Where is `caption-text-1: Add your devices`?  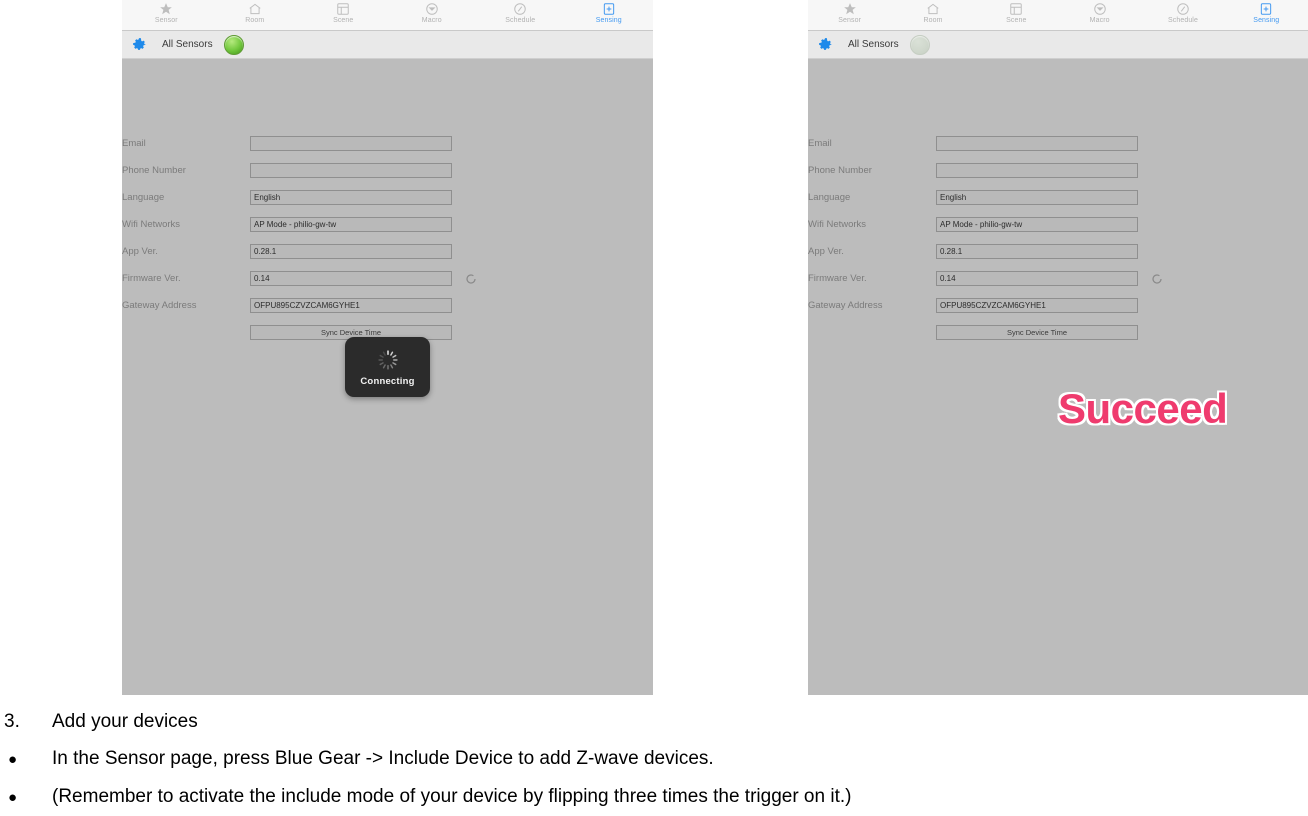
caption-text-1: Add your devices is located at coordinates (125, 721).